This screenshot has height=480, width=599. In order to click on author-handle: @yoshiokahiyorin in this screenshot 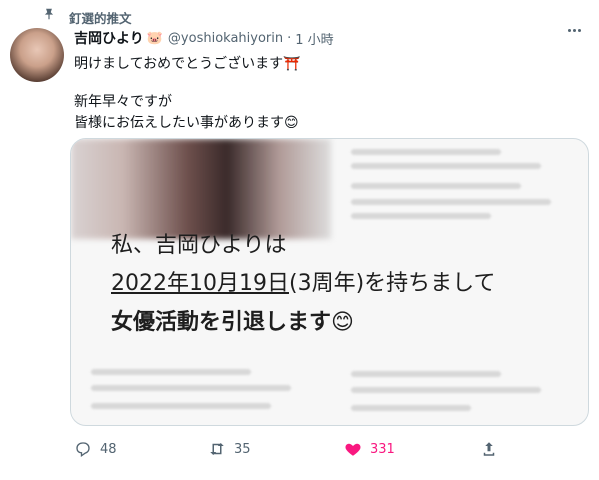, I will do `click(225, 38)`.